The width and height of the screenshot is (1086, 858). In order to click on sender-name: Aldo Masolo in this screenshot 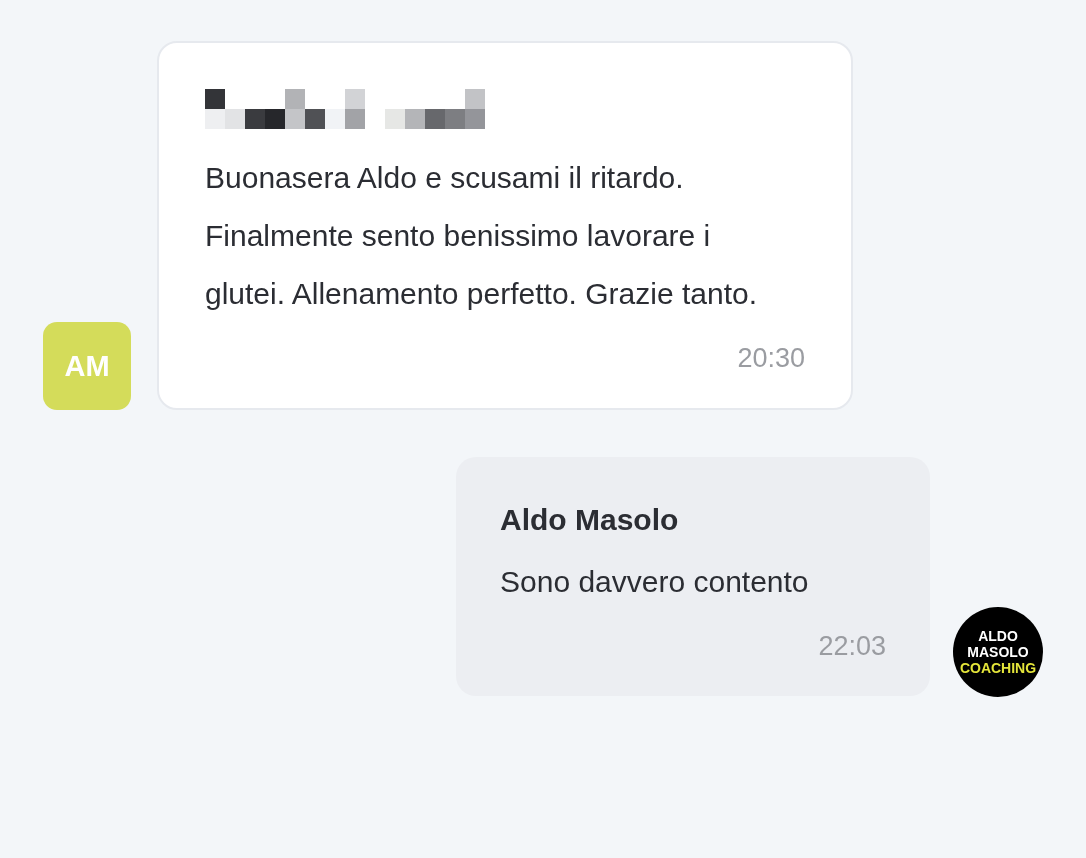, I will do `click(590, 520)`.